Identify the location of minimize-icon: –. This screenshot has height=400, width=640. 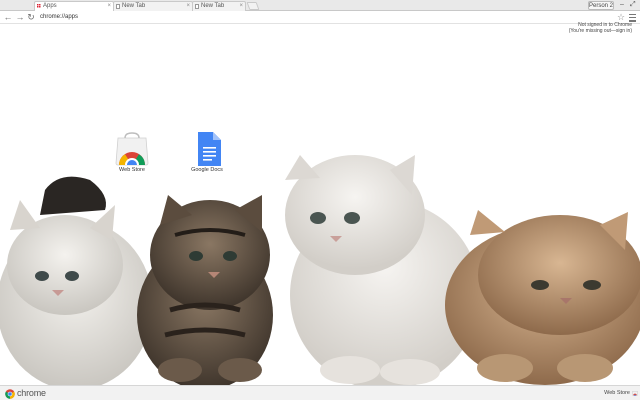
(622, 5).